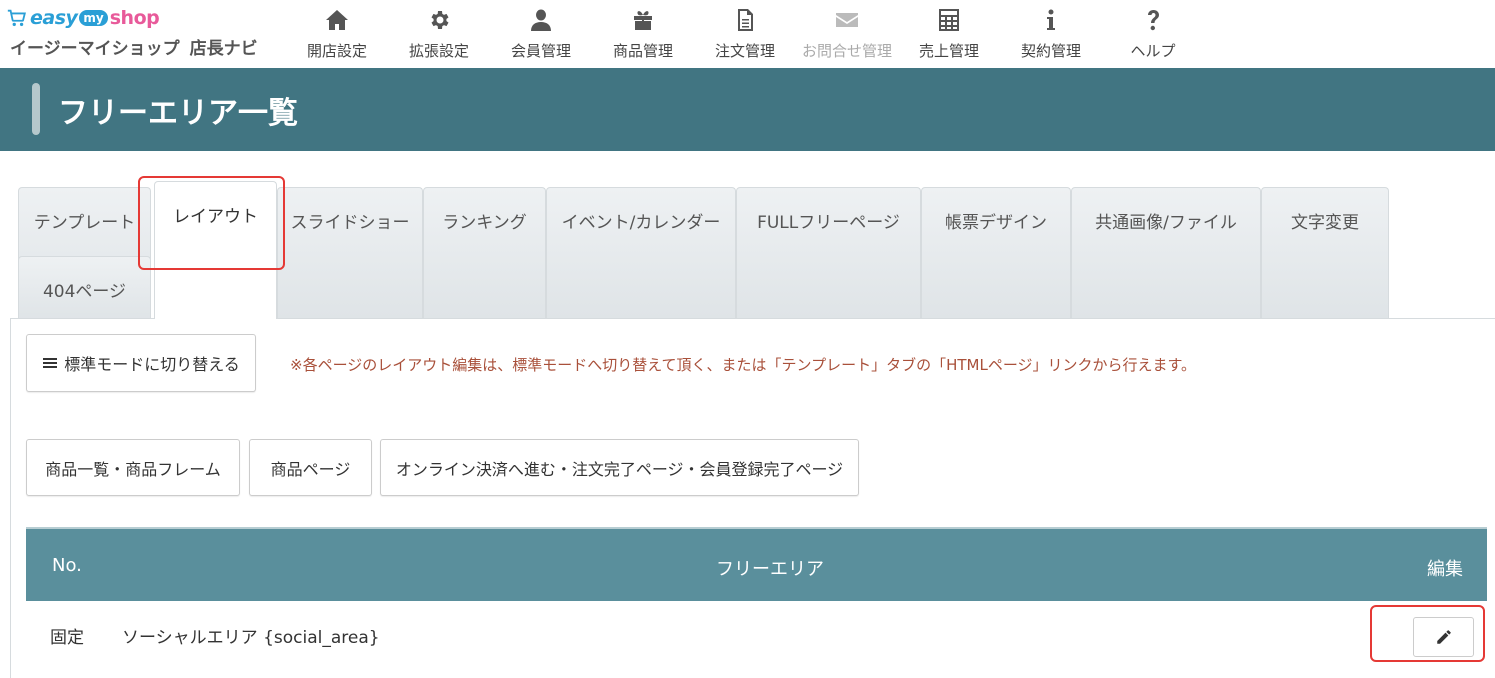 This screenshot has width=1495, height=678. What do you see at coordinates (215, 250) in the screenshot?
I see `tab-layout: レイアウト` at bounding box center [215, 250].